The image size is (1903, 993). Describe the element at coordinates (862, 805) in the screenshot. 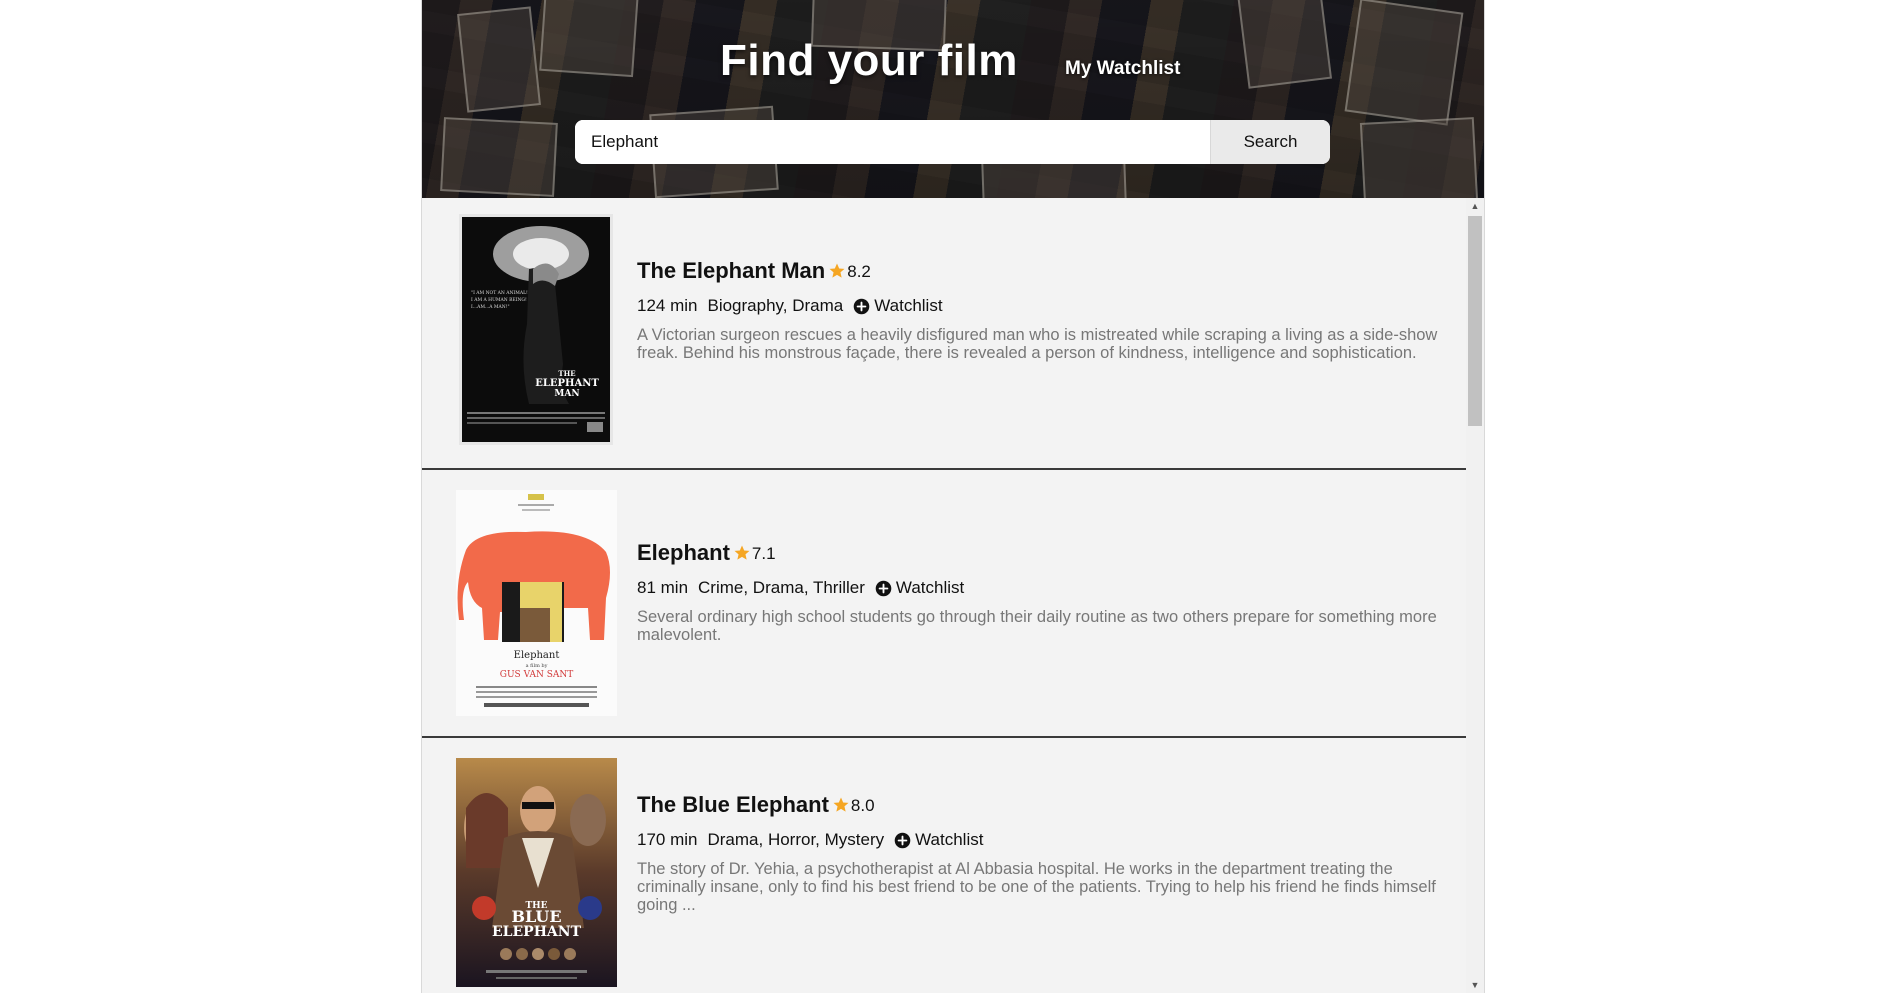

I see `film-rating: 8.0` at that location.